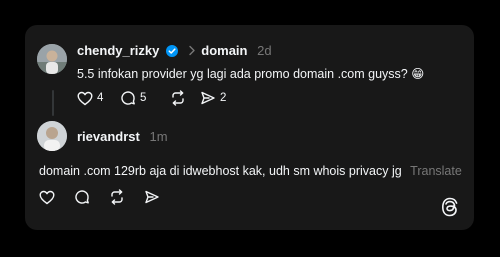  I want to click on reply-share-button, so click(152, 197).